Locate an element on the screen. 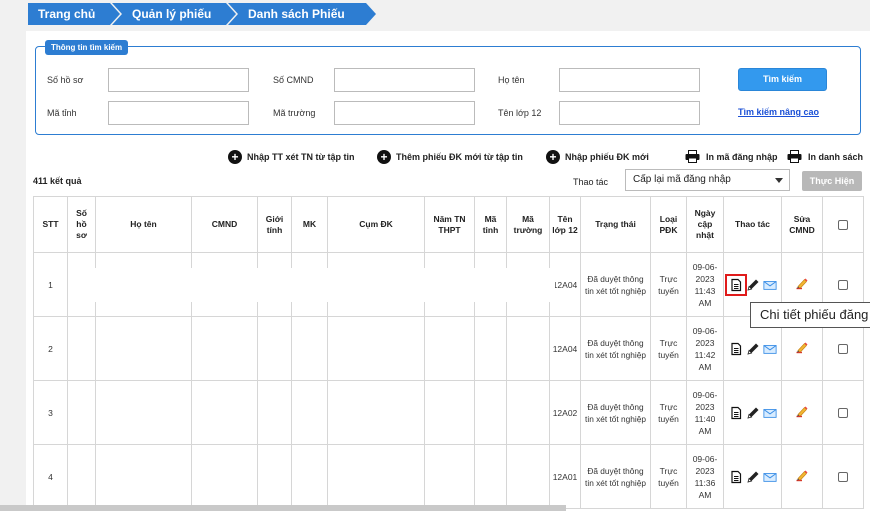  so-ho-so-input is located at coordinates (178, 80).